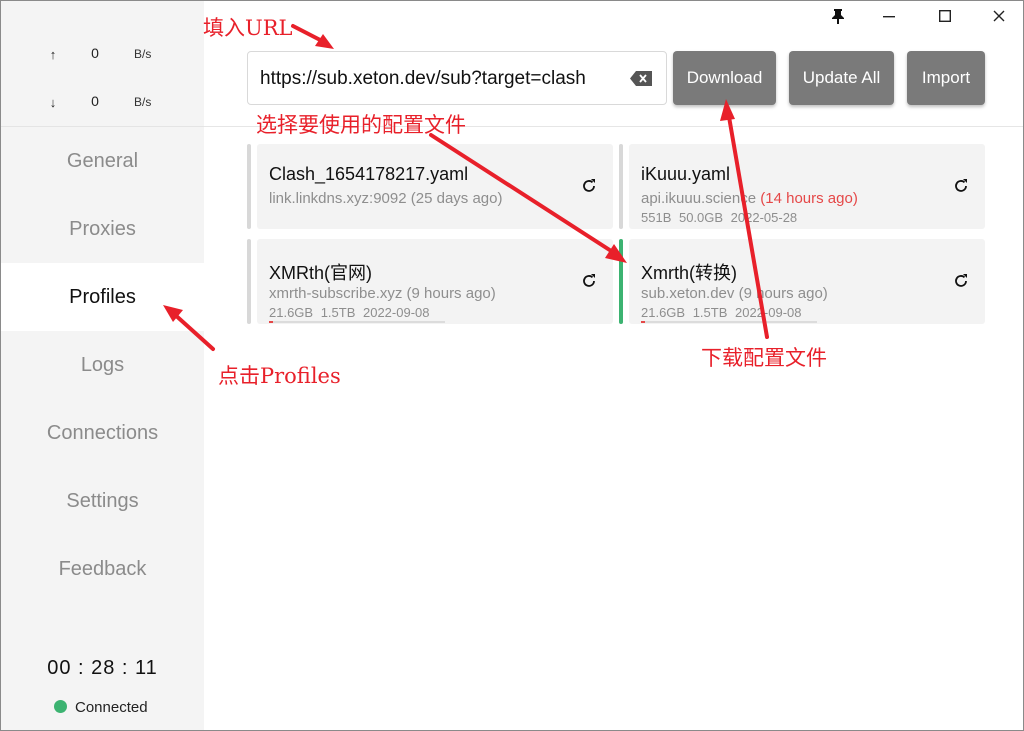 The width and height of the screenshot is (1024, 731). Describe the element at coordinates (440, 79) in the screenshot. I see `url-input-value: https://sub.xeton.dev/sub?target=clash` at that location.